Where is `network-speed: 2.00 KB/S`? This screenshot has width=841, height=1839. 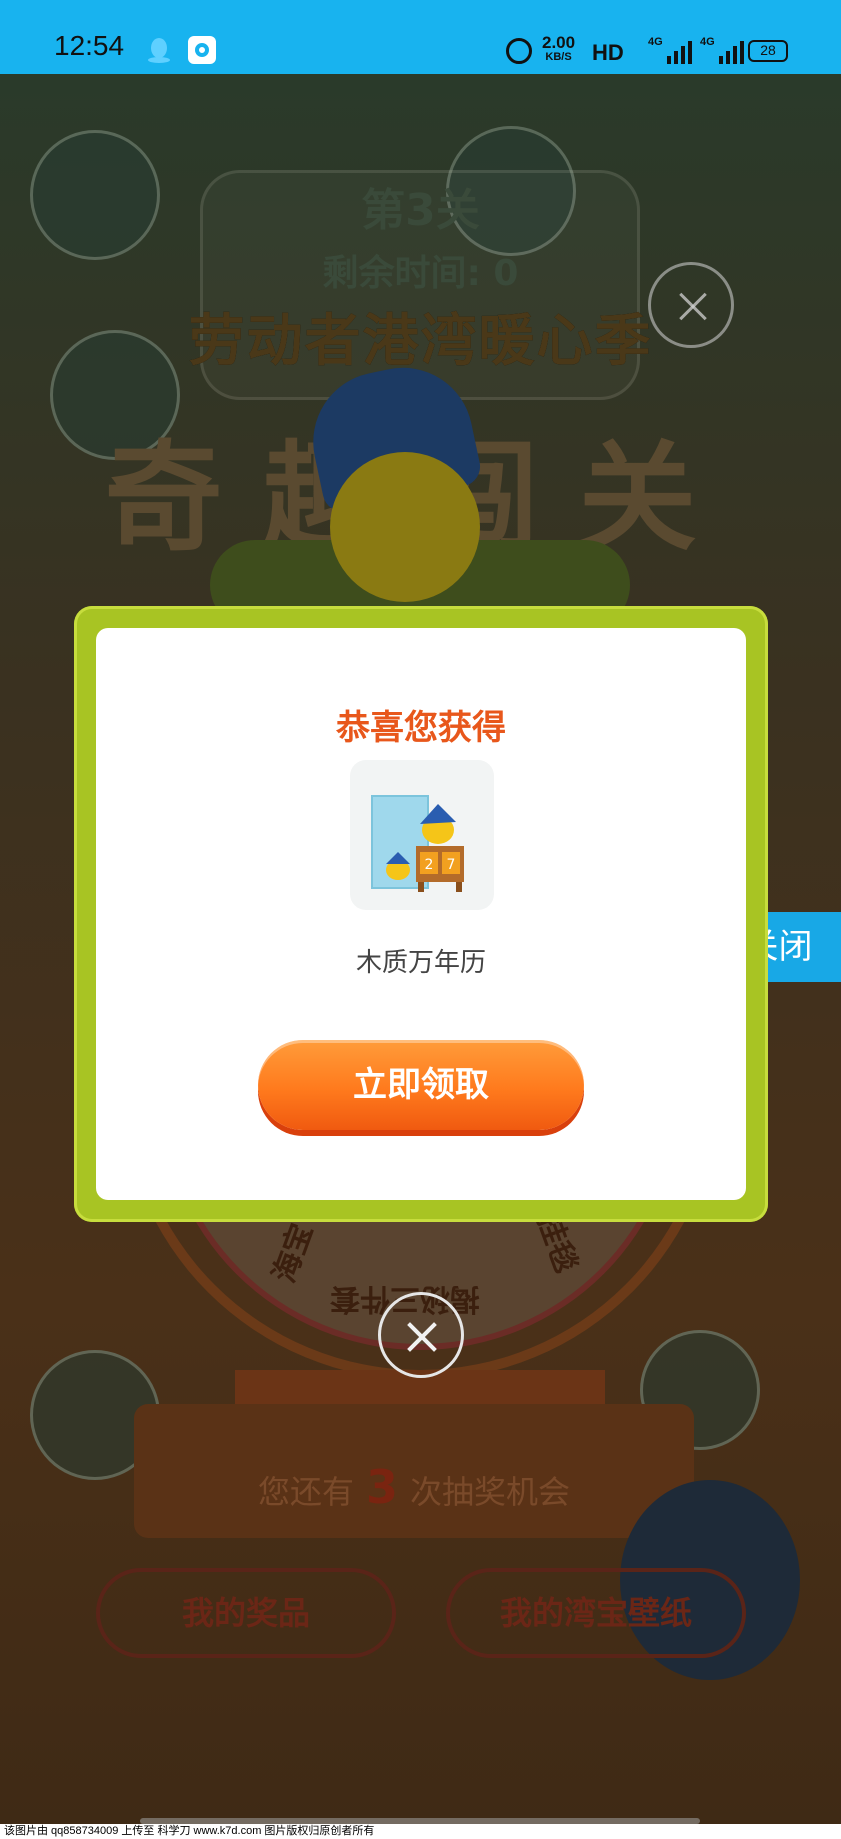 network-speed: 2.00 KB/S is located at coordinates (559, 48).